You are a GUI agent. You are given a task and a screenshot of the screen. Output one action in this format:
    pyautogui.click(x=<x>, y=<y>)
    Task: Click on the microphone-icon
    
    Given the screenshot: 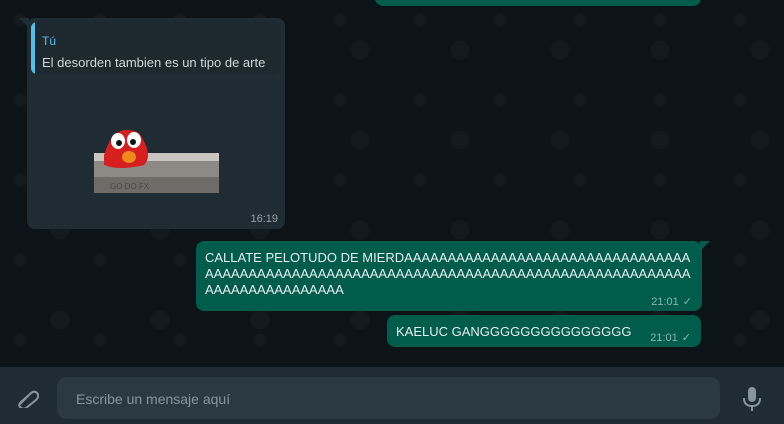 What is the action you would take?
    pyautogui.click(x=752, y=399)
    